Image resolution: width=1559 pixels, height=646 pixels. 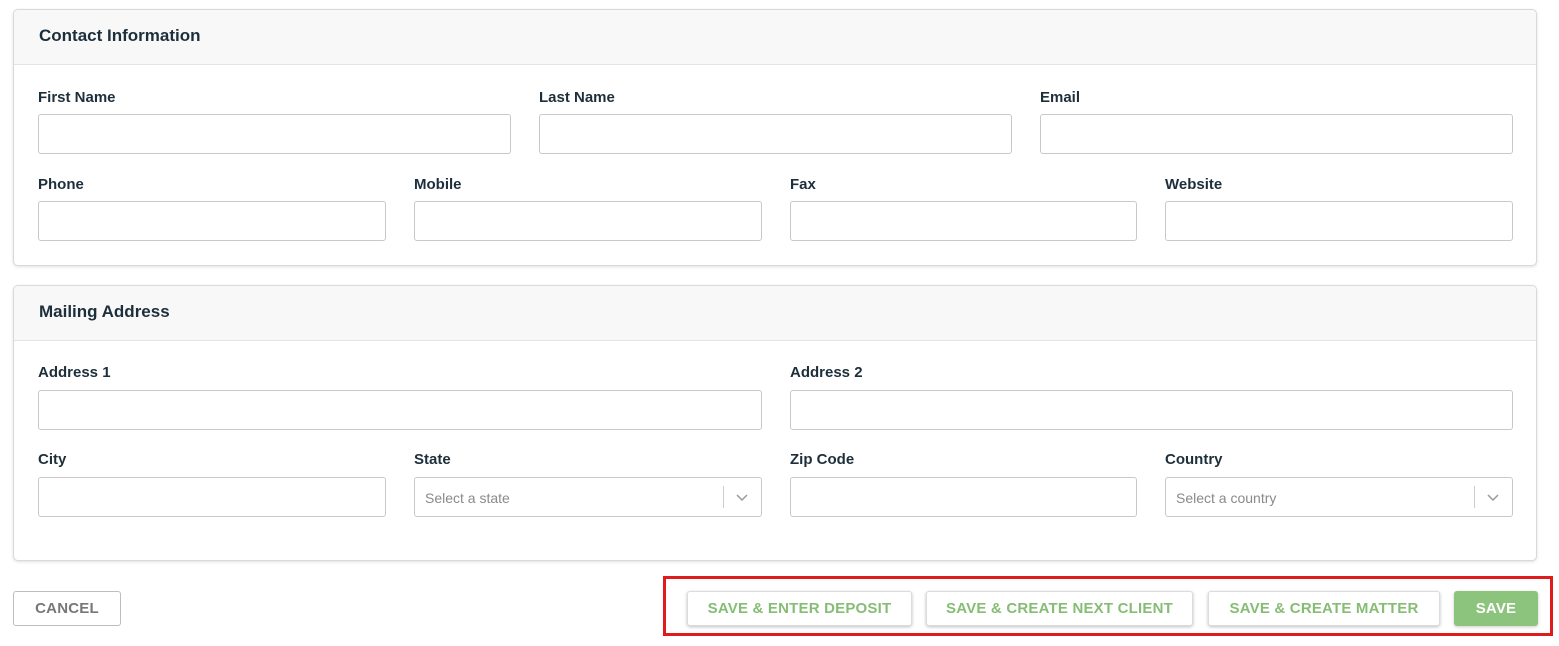 What do you see at coordinates (74, 372) in the screenshot?
I see `address1-label: Address 1` at bounding box center [74, 372].